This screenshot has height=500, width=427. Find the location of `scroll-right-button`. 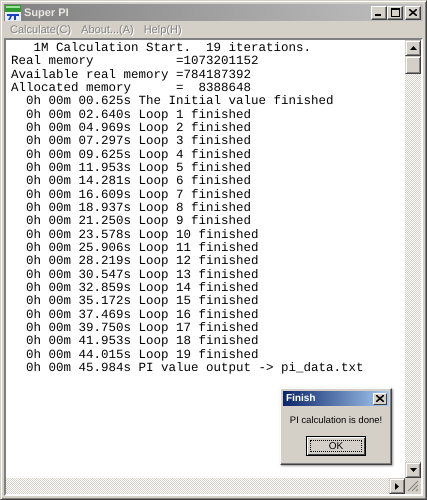

scroll-right-button is located at coordinates (397, 486).